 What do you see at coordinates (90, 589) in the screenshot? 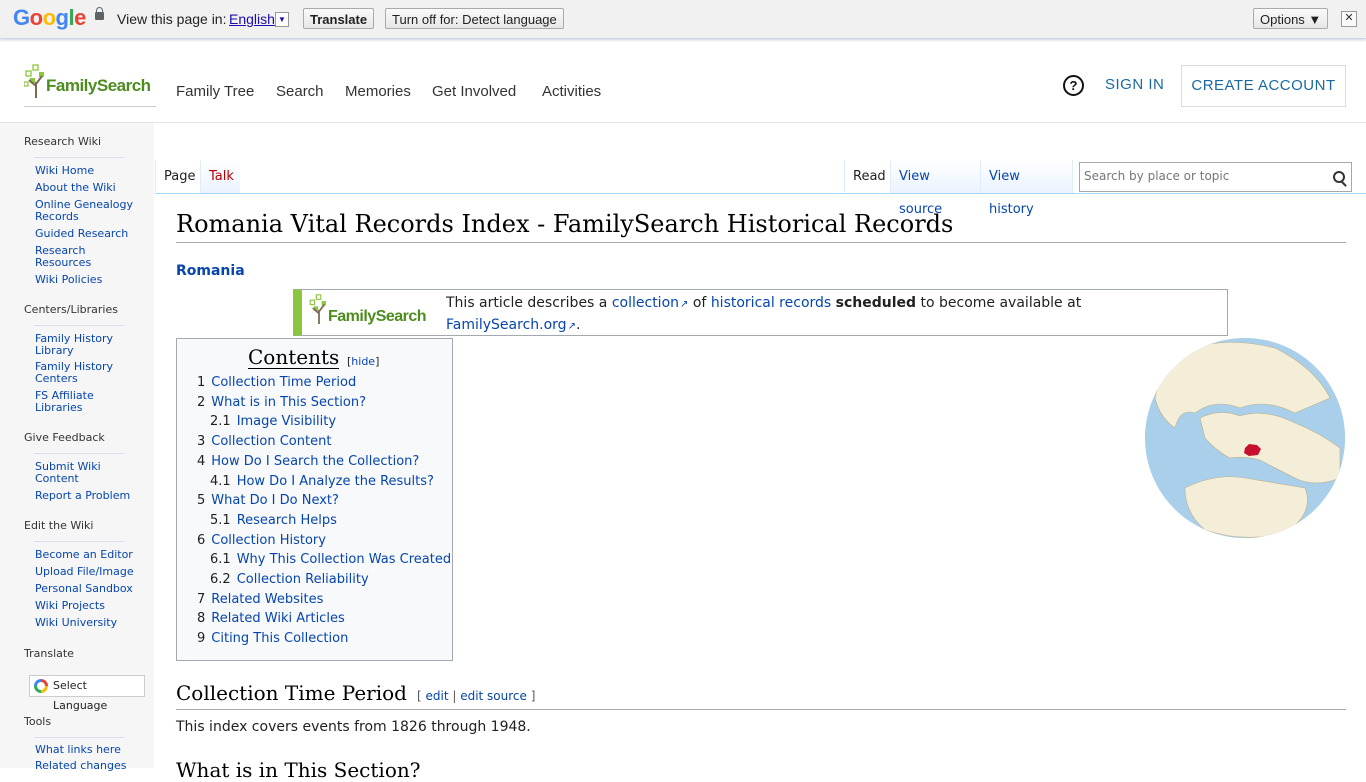
I see `sidebar-item-personal-sandbox: Personal Sandbox` at bounding box center [90, 589].